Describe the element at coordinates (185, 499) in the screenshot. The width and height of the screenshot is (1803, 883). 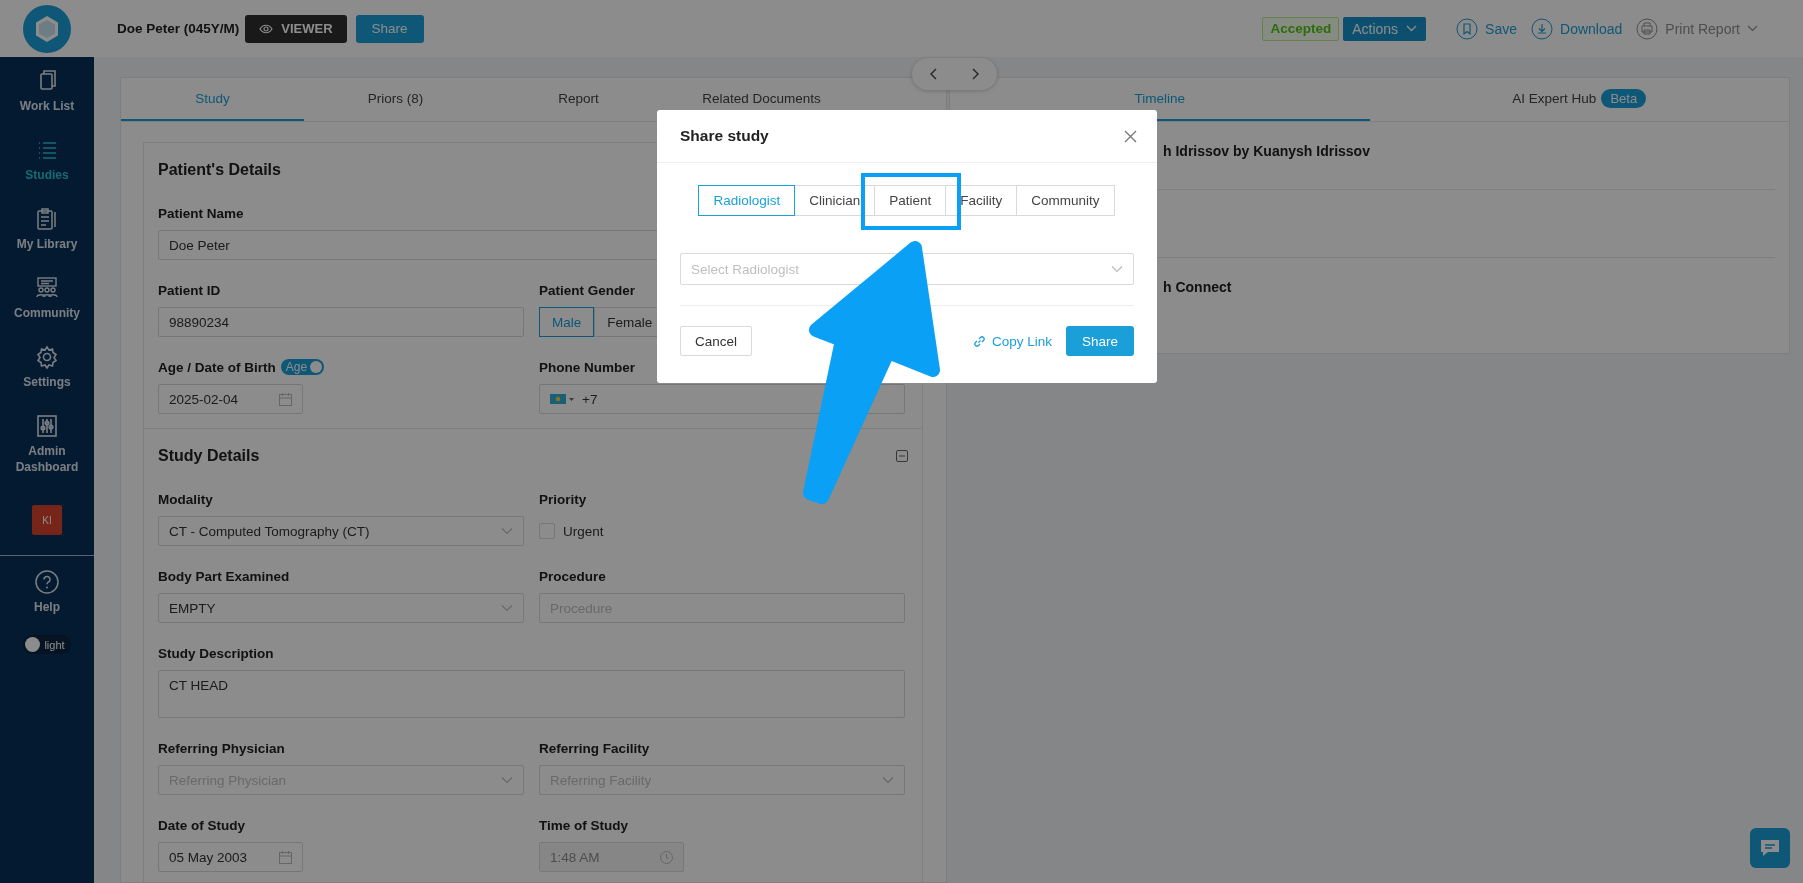
I see `field-label: Modality` at that location.